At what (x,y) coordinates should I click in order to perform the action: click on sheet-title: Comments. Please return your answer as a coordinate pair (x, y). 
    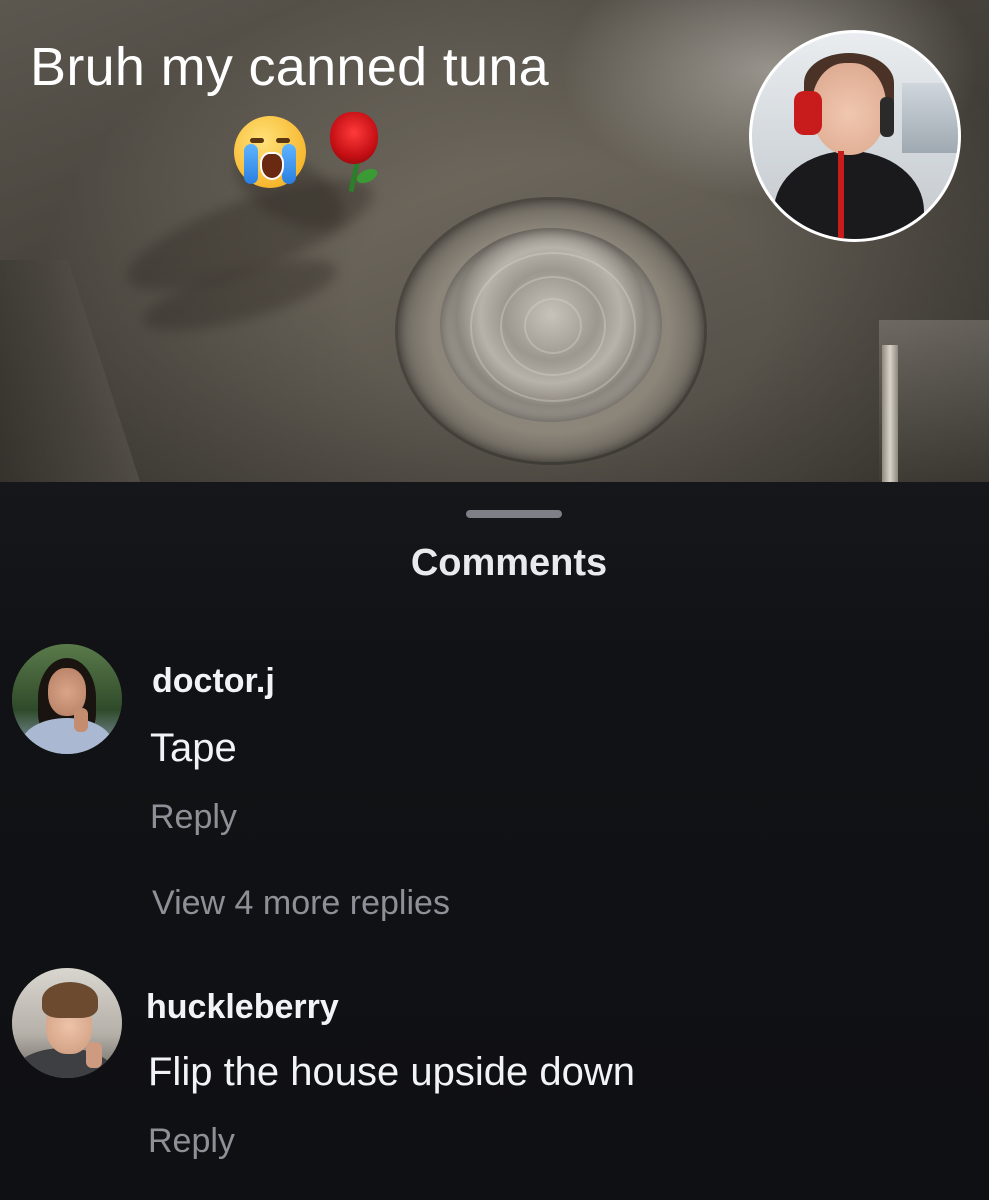
    Looking at the image, I should click on (509, 563).